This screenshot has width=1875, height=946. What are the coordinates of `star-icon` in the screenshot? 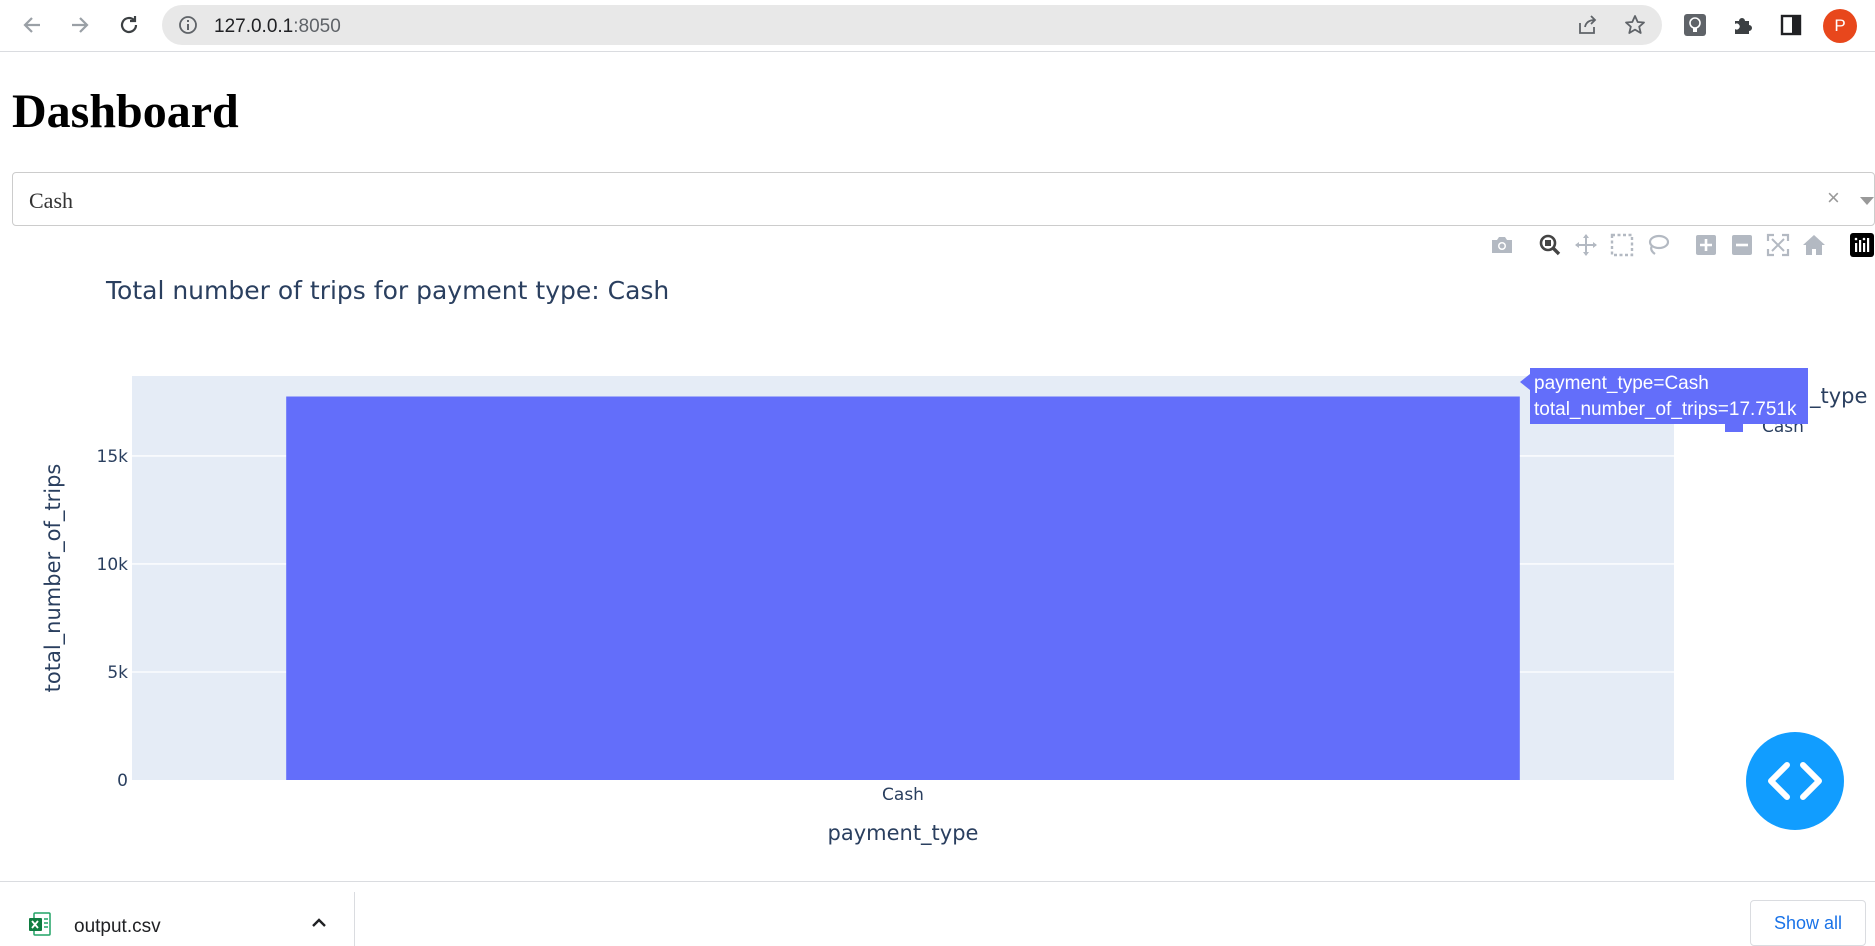 It's located at (1635, 24).